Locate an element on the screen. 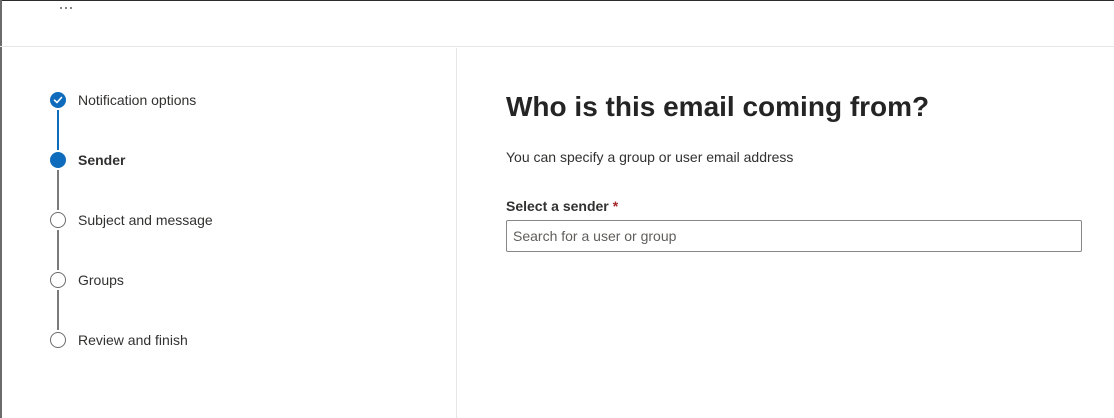 This screenshot has height=418, width=1114. step-notification-options: Notification options is located at coordinates (240, 103).